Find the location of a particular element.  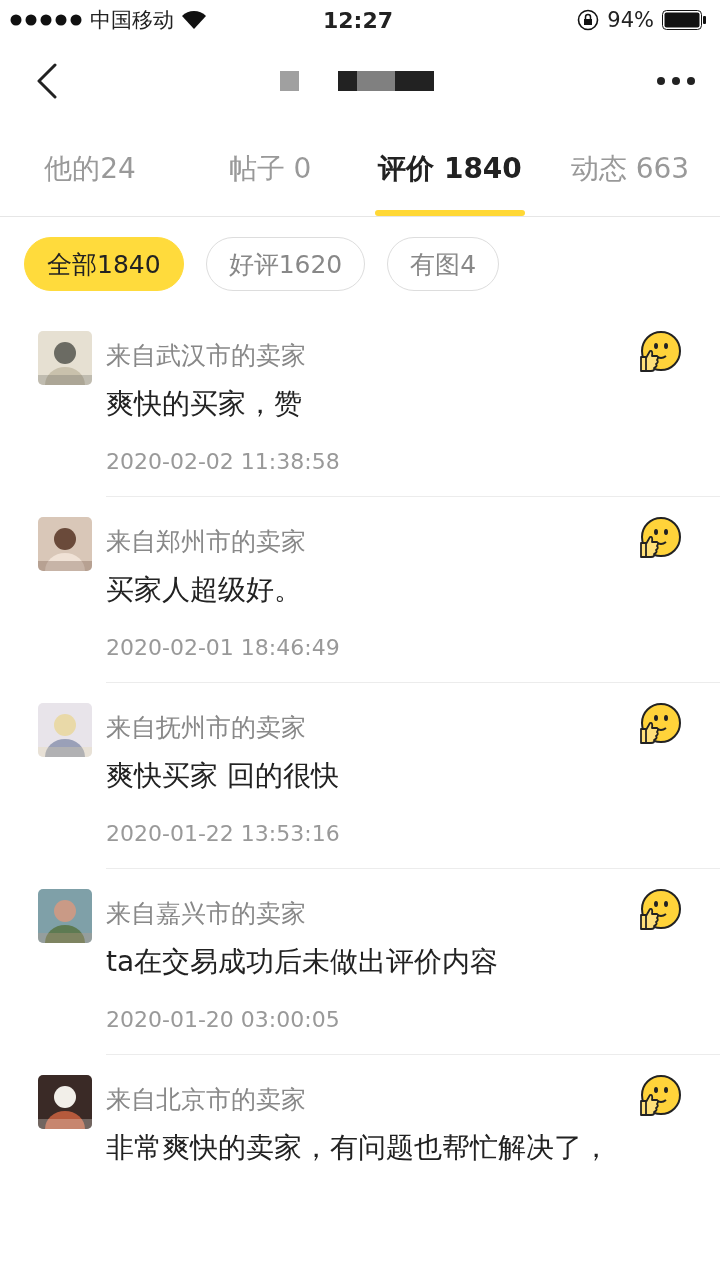

battery-icon is located at coordinates (684, 20).